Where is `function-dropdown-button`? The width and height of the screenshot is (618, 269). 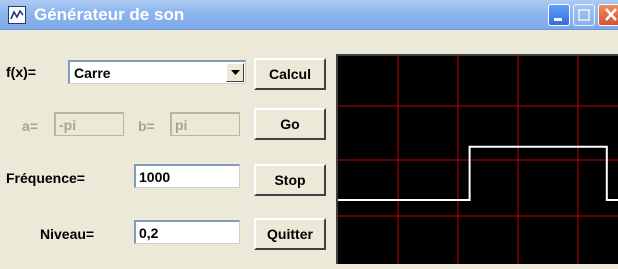
function-dropdown-button is located at coordinates (235, 72).